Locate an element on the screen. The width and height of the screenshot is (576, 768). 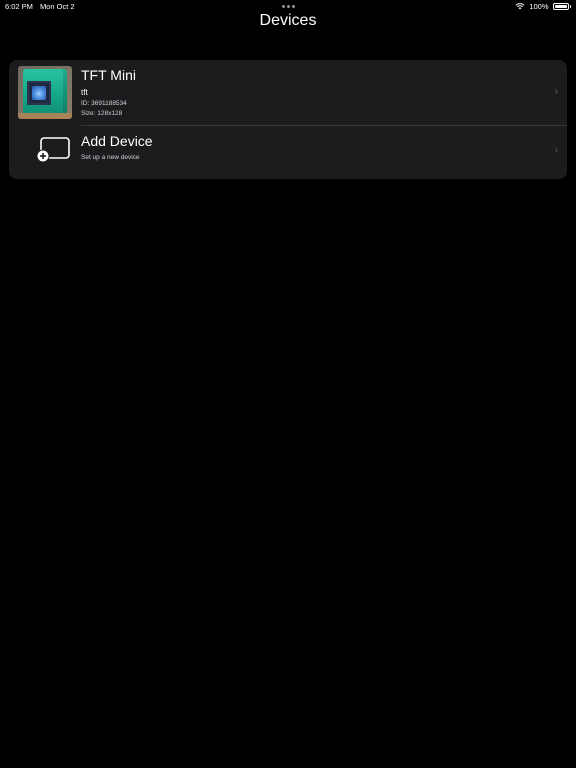
device-name: TFT Mini is located at coordinates (108, 75).